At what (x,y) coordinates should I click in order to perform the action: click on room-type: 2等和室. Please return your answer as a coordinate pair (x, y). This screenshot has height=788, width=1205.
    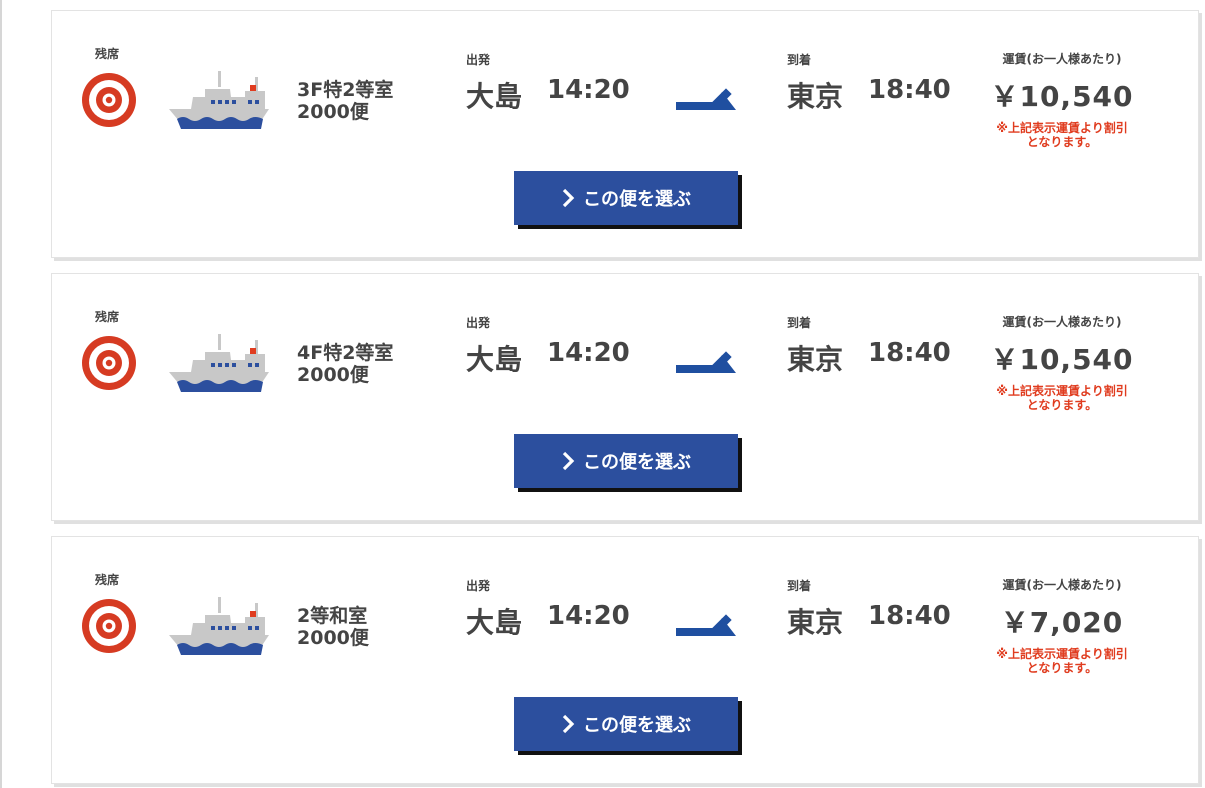
    Looking at the image, I should click on (332, 616).